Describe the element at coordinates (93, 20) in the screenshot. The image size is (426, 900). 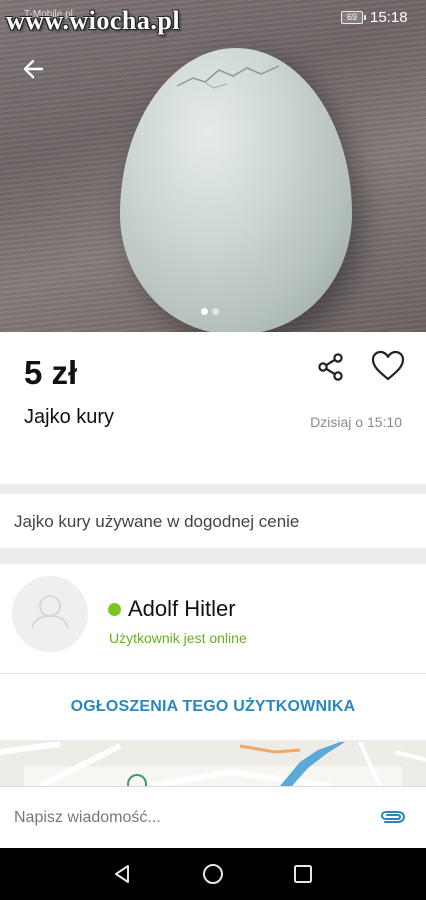
I see `watermark-text: www.wiocha.pl` at that location.